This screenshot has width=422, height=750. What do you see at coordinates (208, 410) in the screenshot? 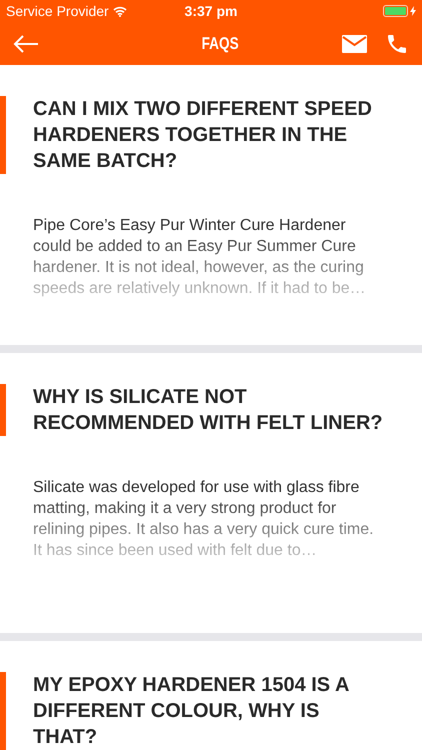
I see `faq-question: WHY IS SILICATE NOT RECOMMENDED WITH FELT LINER?` at bounding box center [208, 410].